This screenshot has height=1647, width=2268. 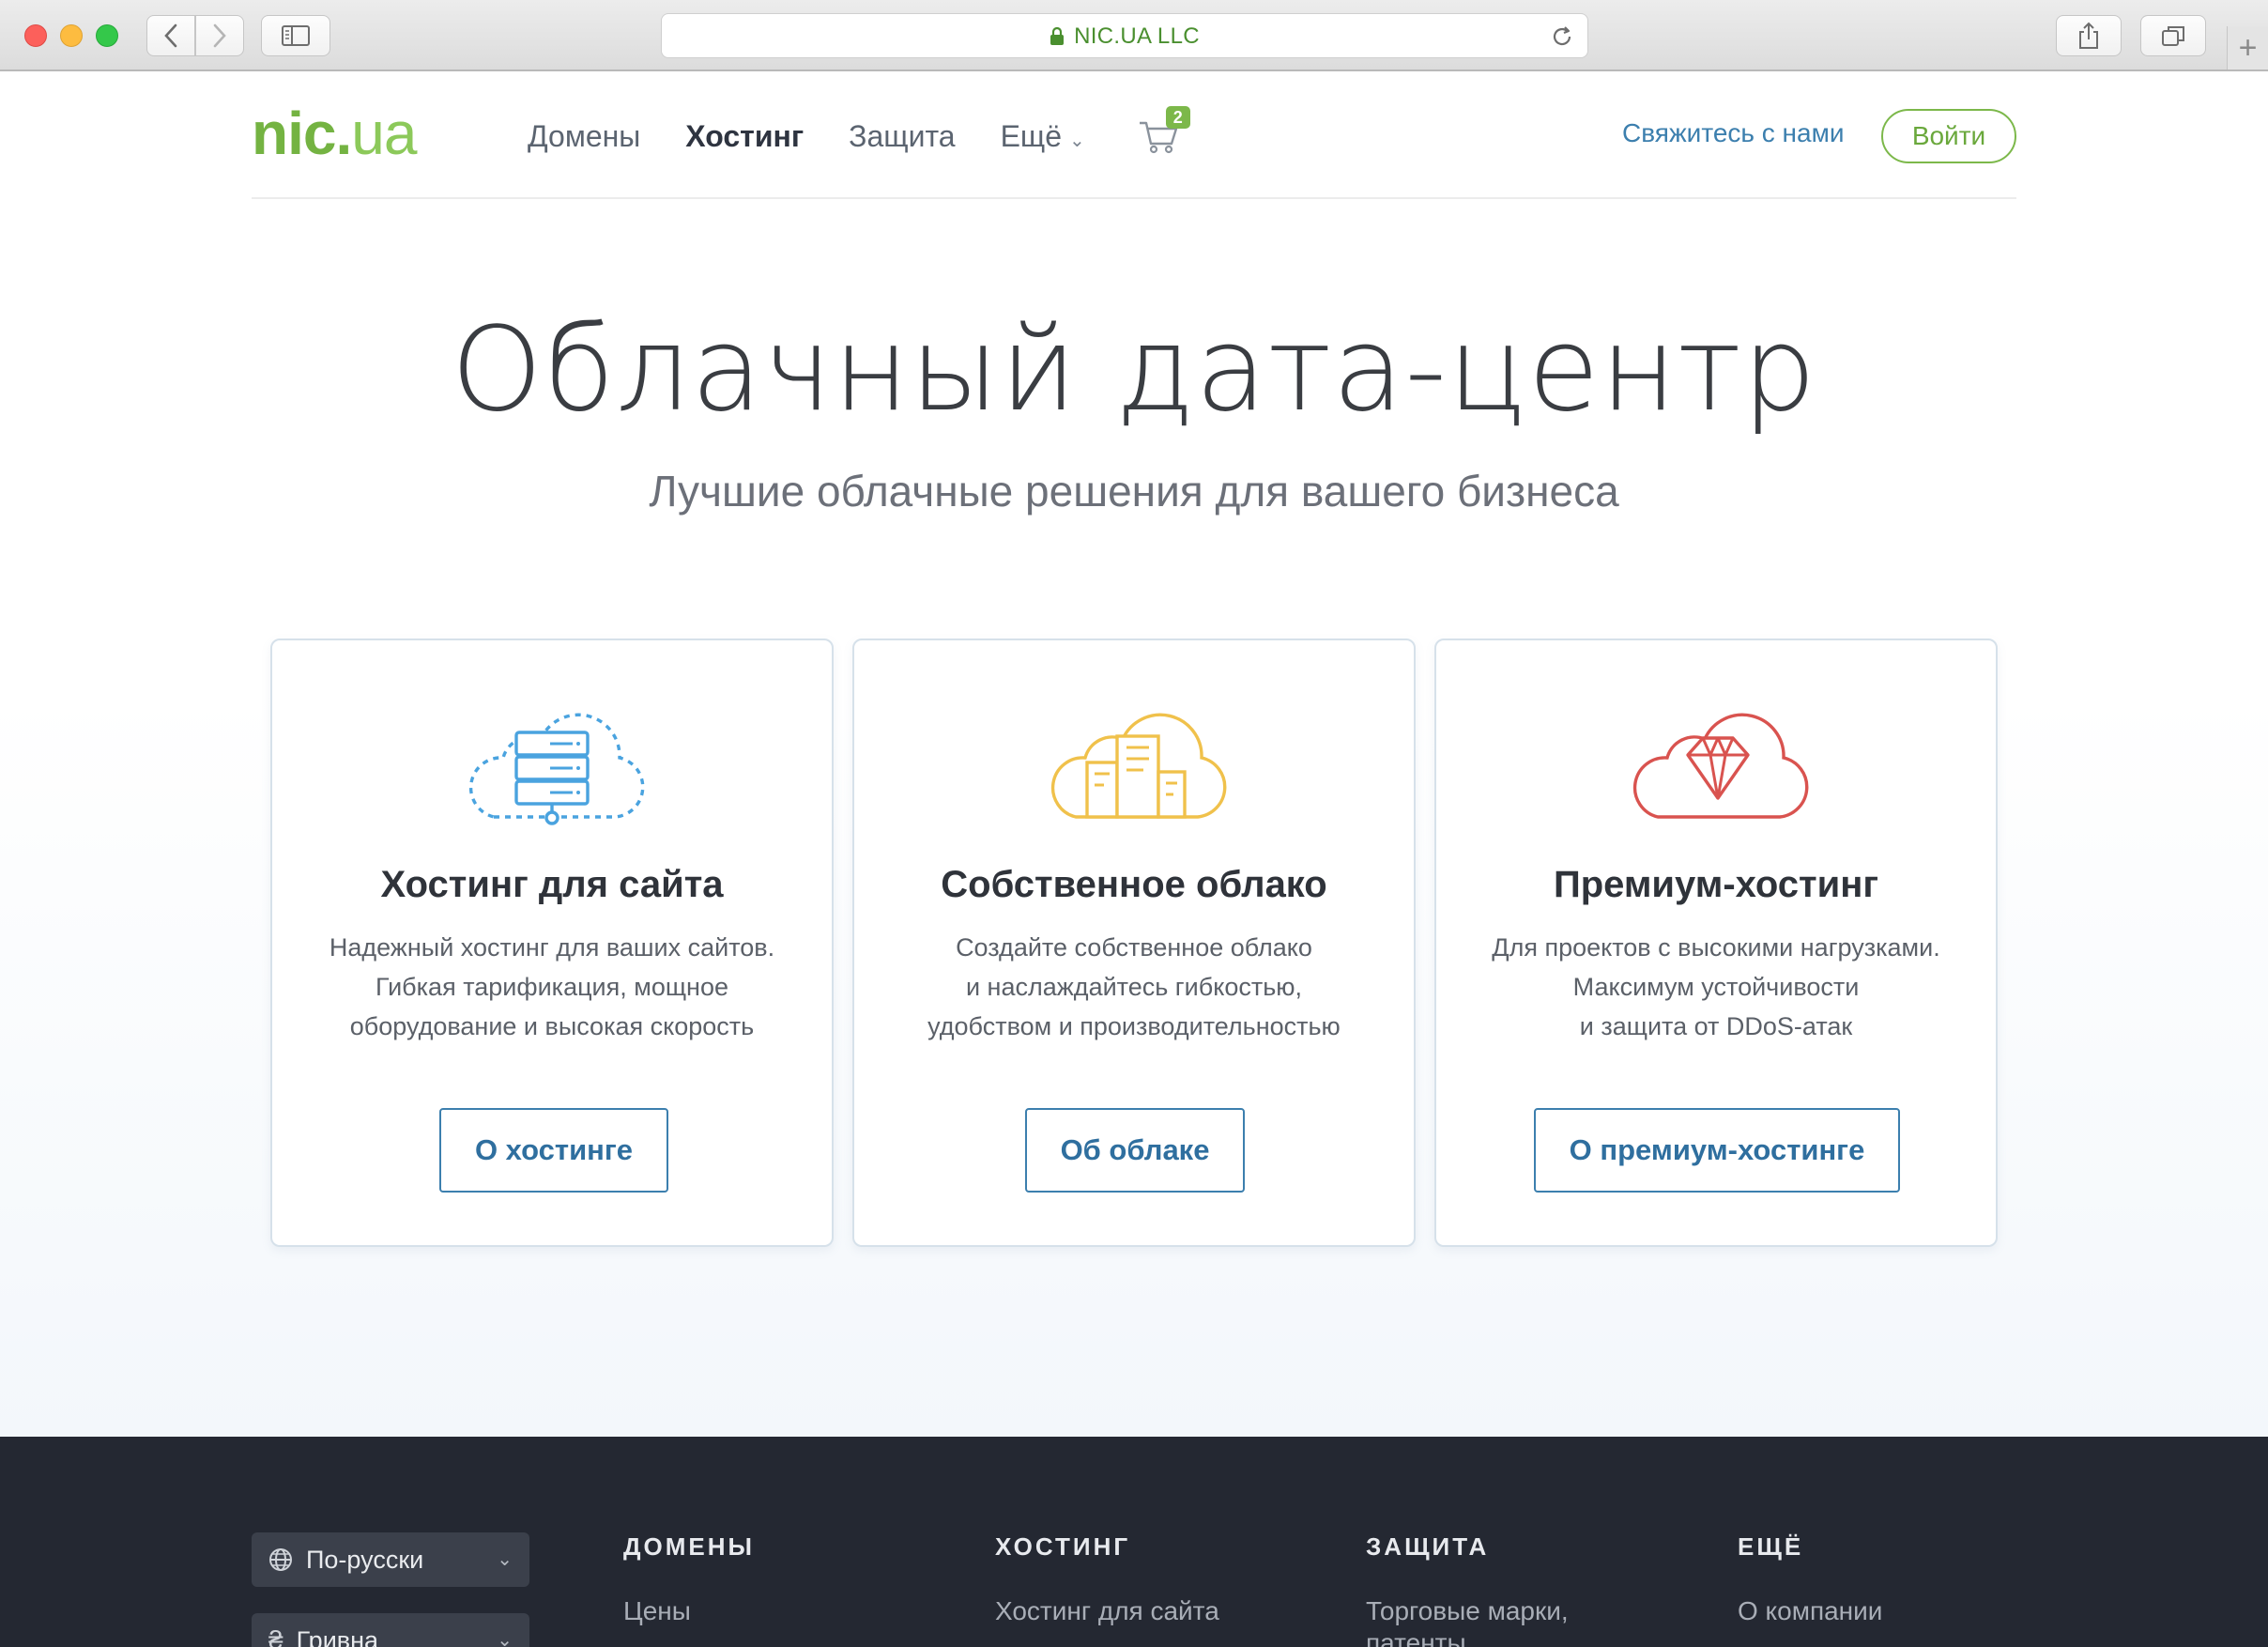 What do you see at coordinates (1720, 766) in the screenshot?
I see `cloud-diamond-icon` at bounding box center [1720, 766].